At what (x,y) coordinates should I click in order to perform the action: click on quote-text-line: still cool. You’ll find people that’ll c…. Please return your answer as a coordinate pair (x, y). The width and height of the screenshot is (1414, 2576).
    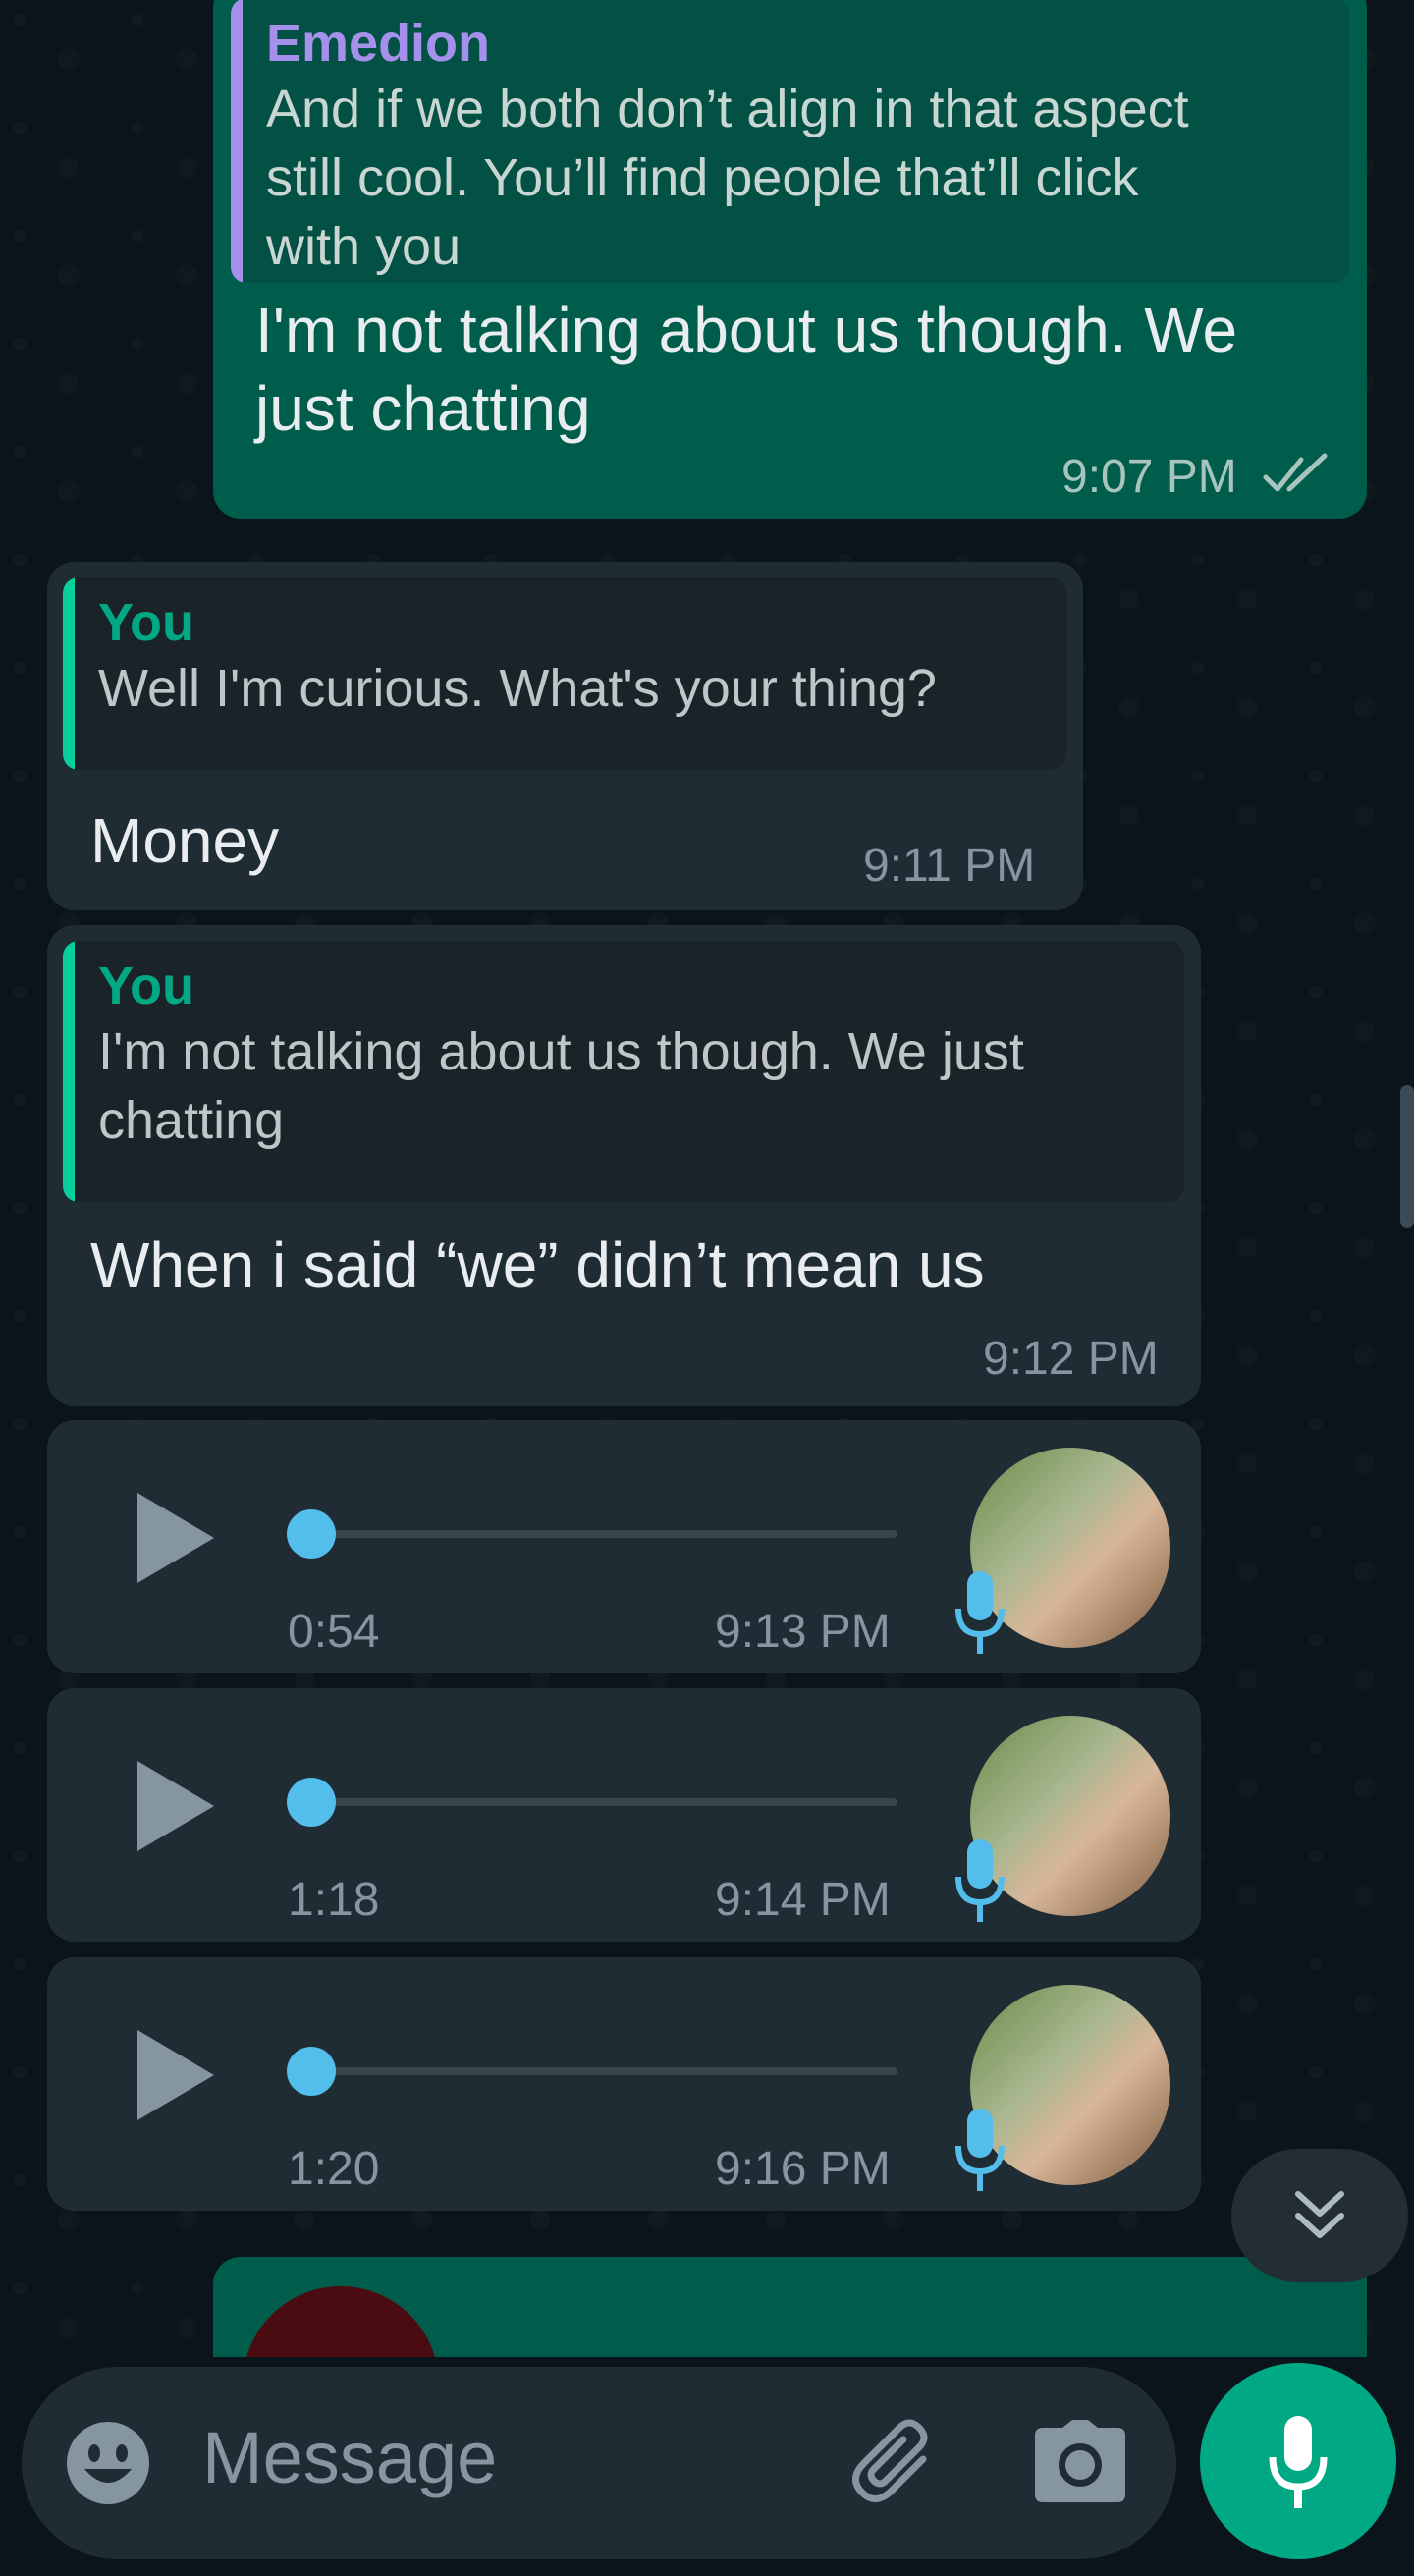
    Looking at the image, I should click on (702, 177).